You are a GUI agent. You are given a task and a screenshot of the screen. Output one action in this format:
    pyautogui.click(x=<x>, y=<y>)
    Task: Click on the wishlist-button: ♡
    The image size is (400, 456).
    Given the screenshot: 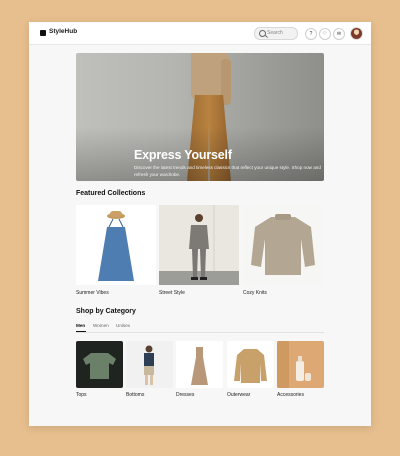 What is the action you would take?
    pyautogui.click(x=325, y=34)
    